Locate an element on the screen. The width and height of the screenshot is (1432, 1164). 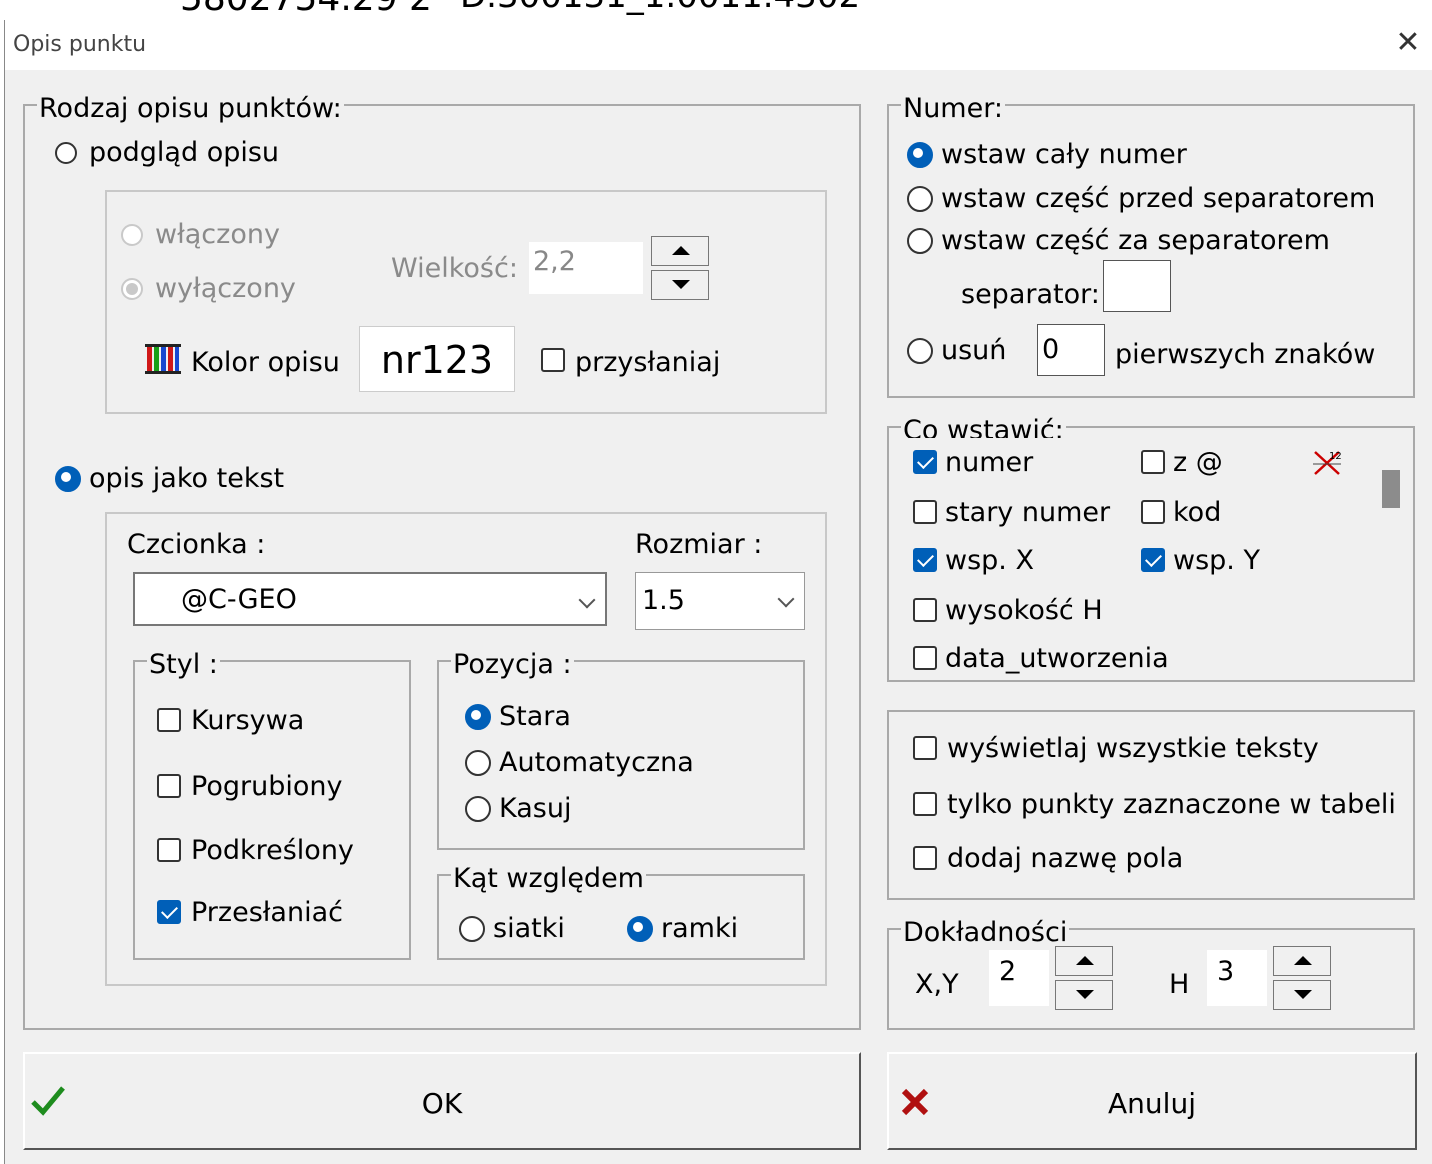
chevron-down-icon is located at coordinates (587, 600).